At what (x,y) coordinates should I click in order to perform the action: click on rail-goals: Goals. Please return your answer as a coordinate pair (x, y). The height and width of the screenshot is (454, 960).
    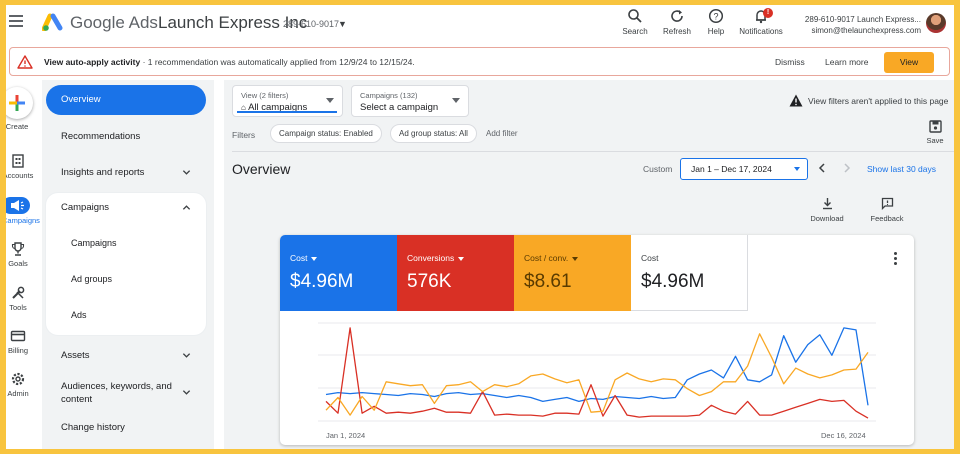
    Looking at the image, I should click on (20, 254).